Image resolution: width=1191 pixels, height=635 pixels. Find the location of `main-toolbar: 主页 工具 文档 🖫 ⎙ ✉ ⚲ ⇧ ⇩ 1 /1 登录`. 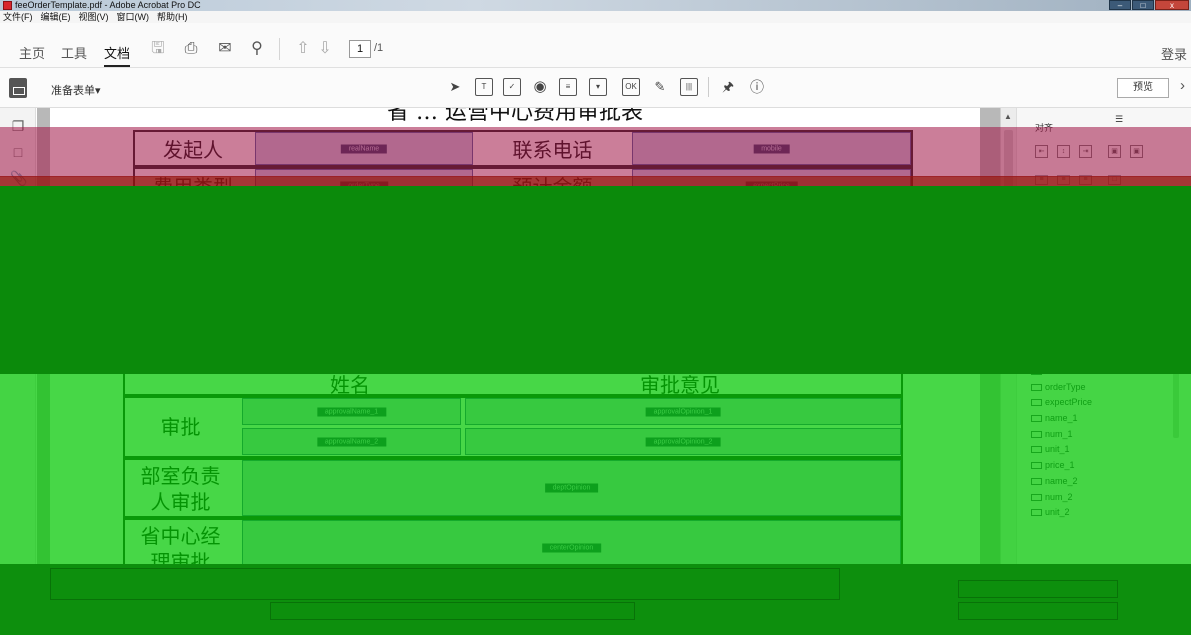

main-toolbar: 主页 工具 文档 🖫 ⎙ ✉ ⚲ ⇧ ⇩ 1 /1 登录 is located at coordinates (595, 45).